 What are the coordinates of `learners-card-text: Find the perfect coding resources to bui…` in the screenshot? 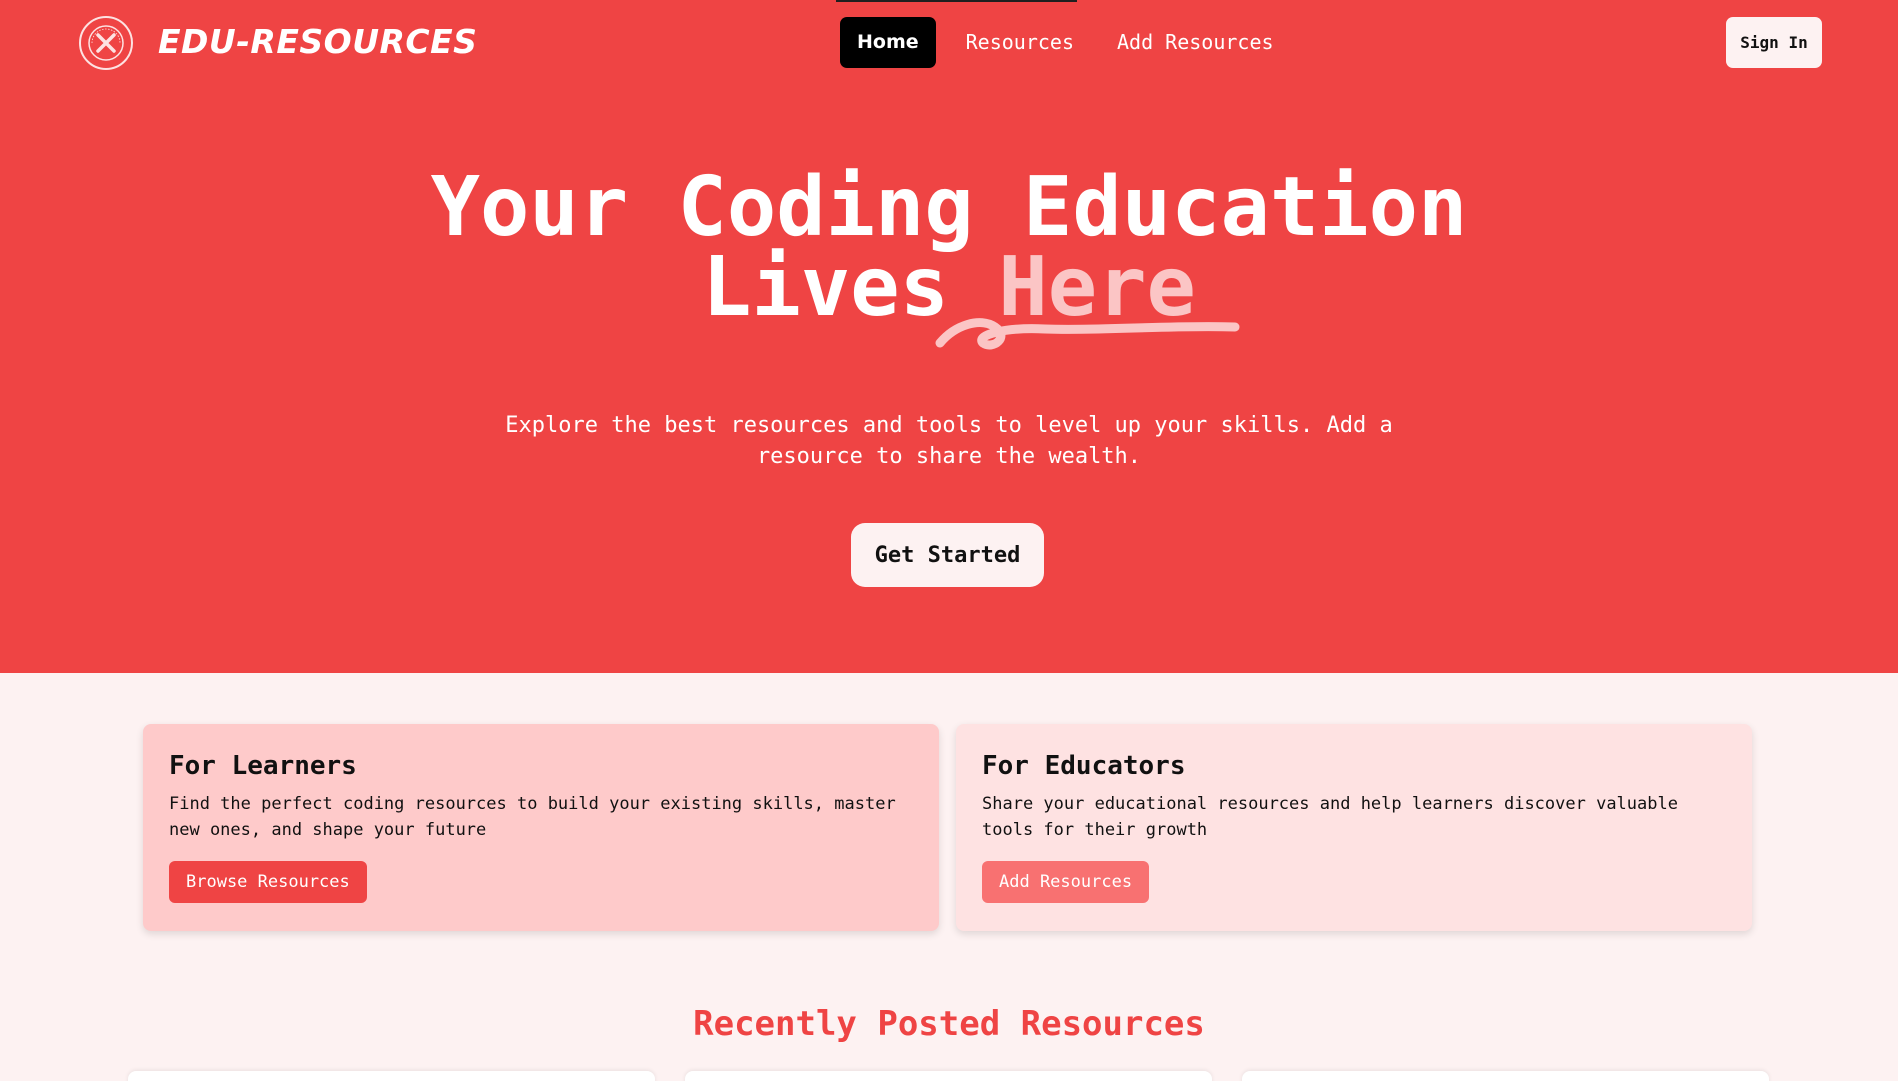 It's located at (532, 817).